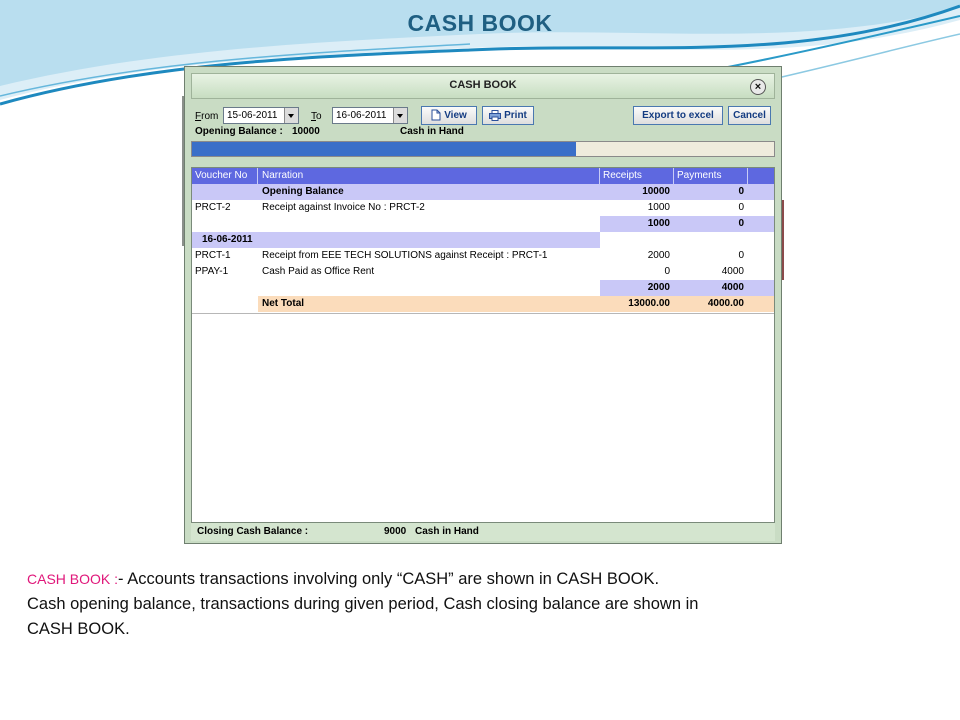 This screenshot has width=960, height=720. I want to click on from-date-value: 15-06-2011, so click(252, 115).